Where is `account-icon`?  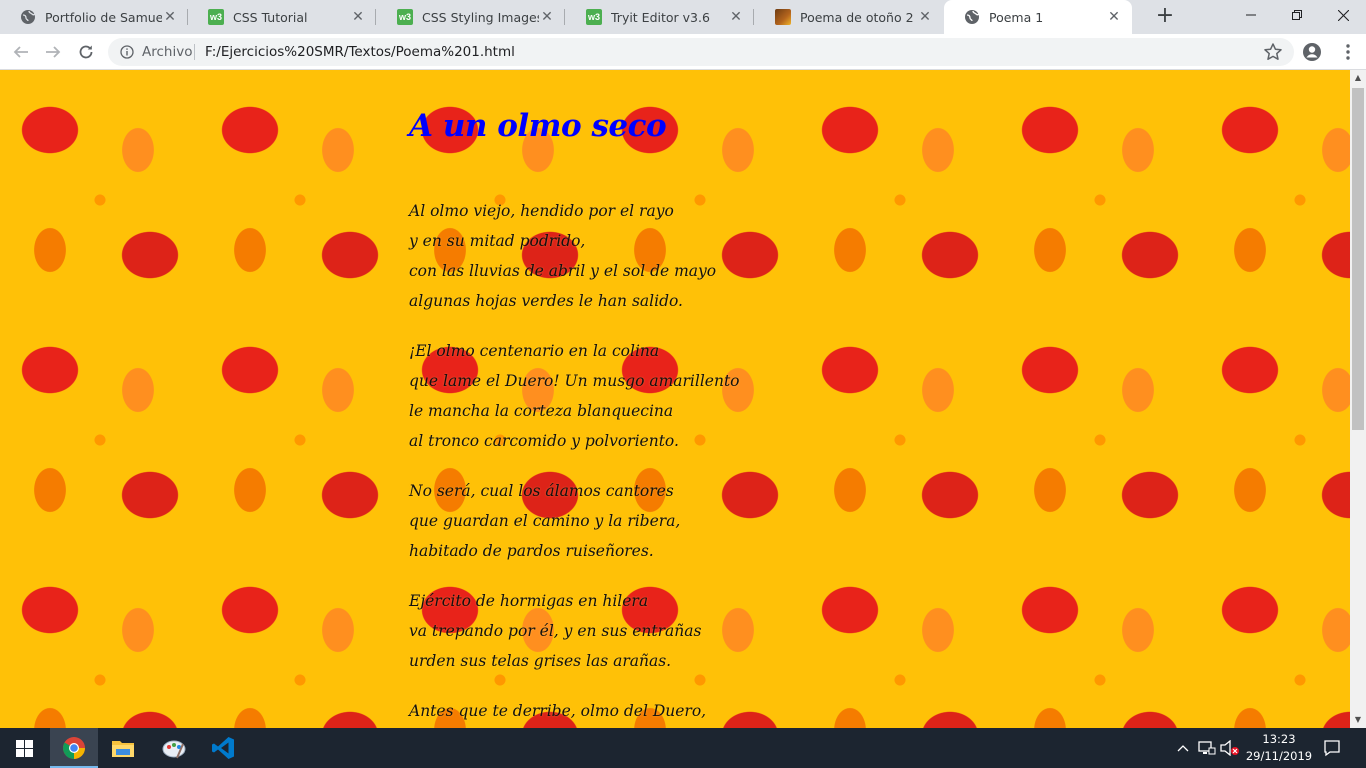
account-icon is located at coordinates (1312, 52).